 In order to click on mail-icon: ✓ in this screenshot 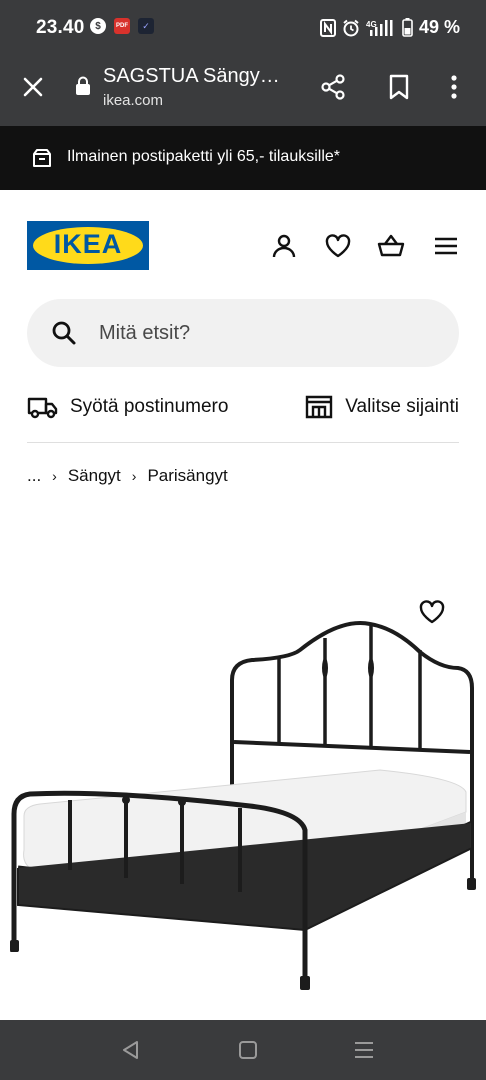, I will do `click(146, 26)`.